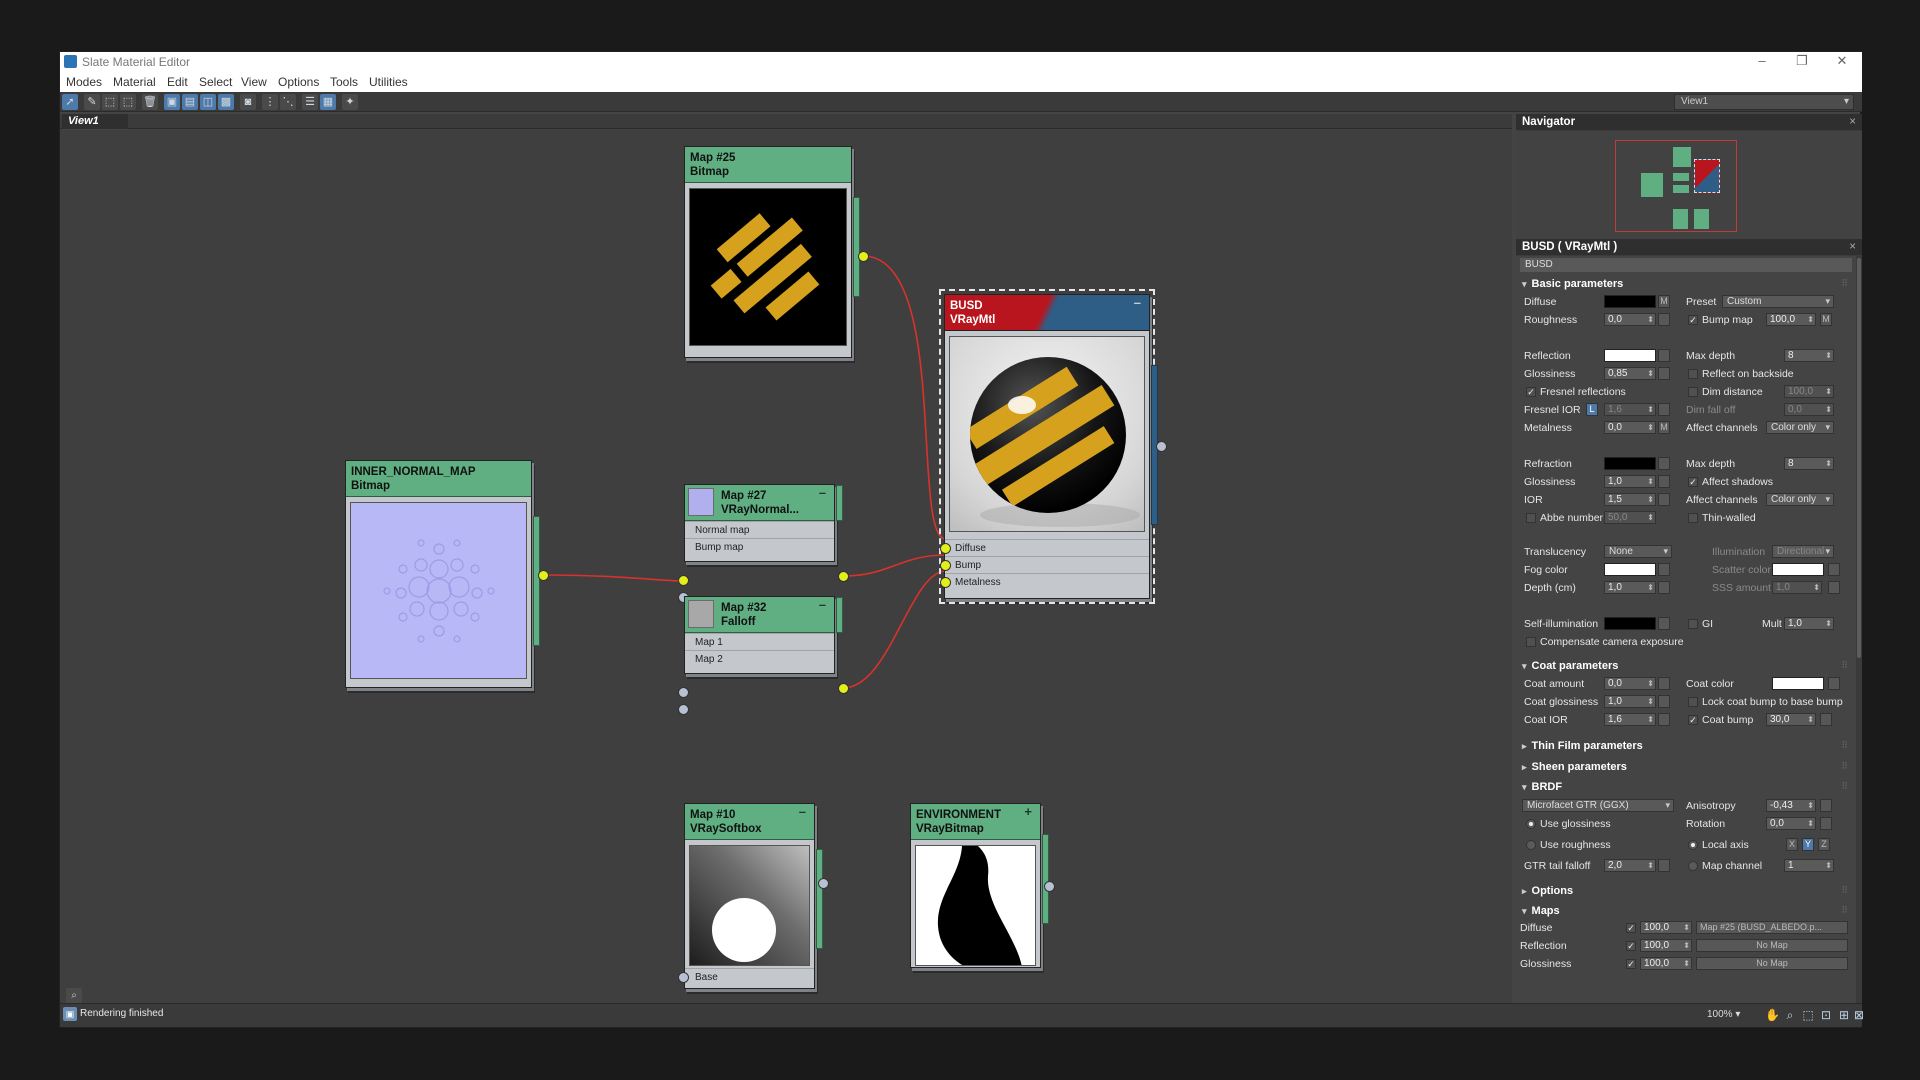 This screenshot has width=1920, height=1080. I want to click on delete-icon: 🗑, so click(150, 102).